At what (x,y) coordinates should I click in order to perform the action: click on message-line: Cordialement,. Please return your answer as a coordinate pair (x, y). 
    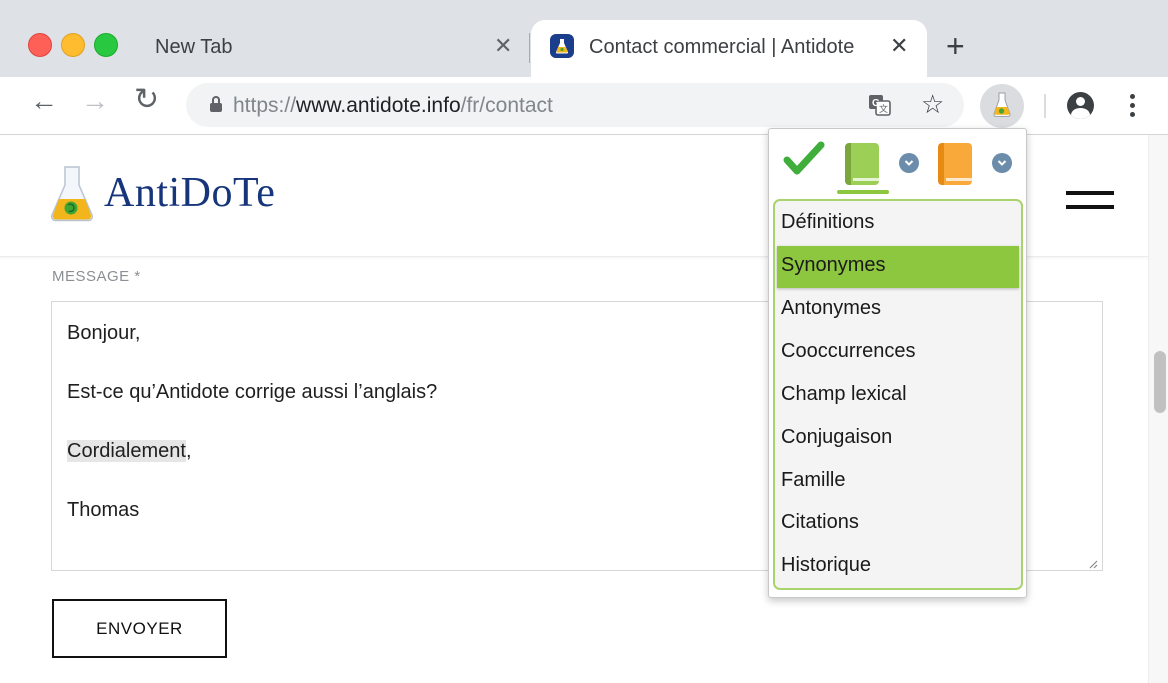
    Looking at the image, I should click on (129, 451).